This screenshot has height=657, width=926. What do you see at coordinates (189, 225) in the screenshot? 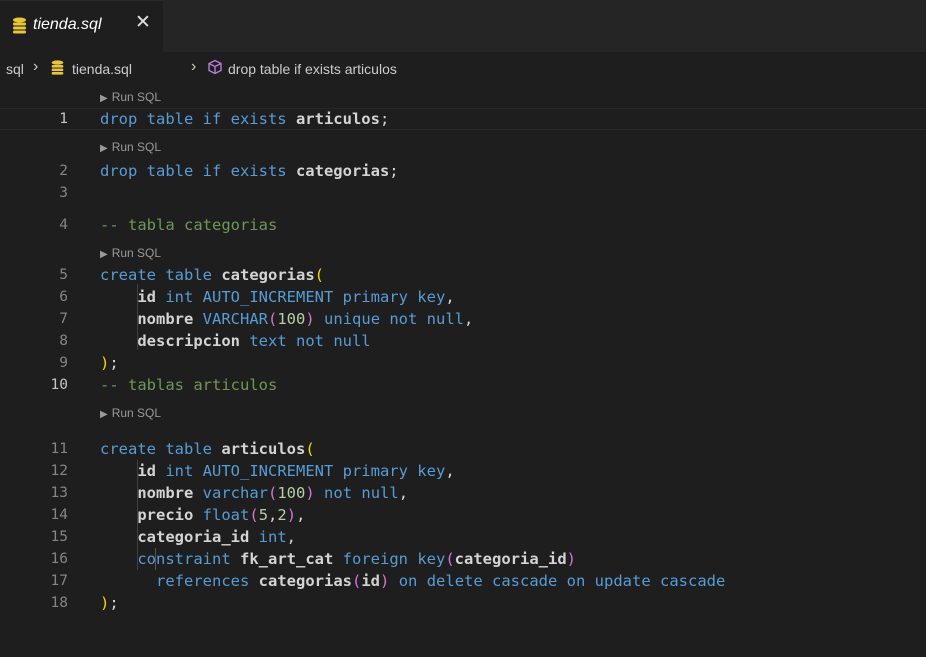
I see `code-line-4: -- tabla categorias` at bounding box center [189, 225].